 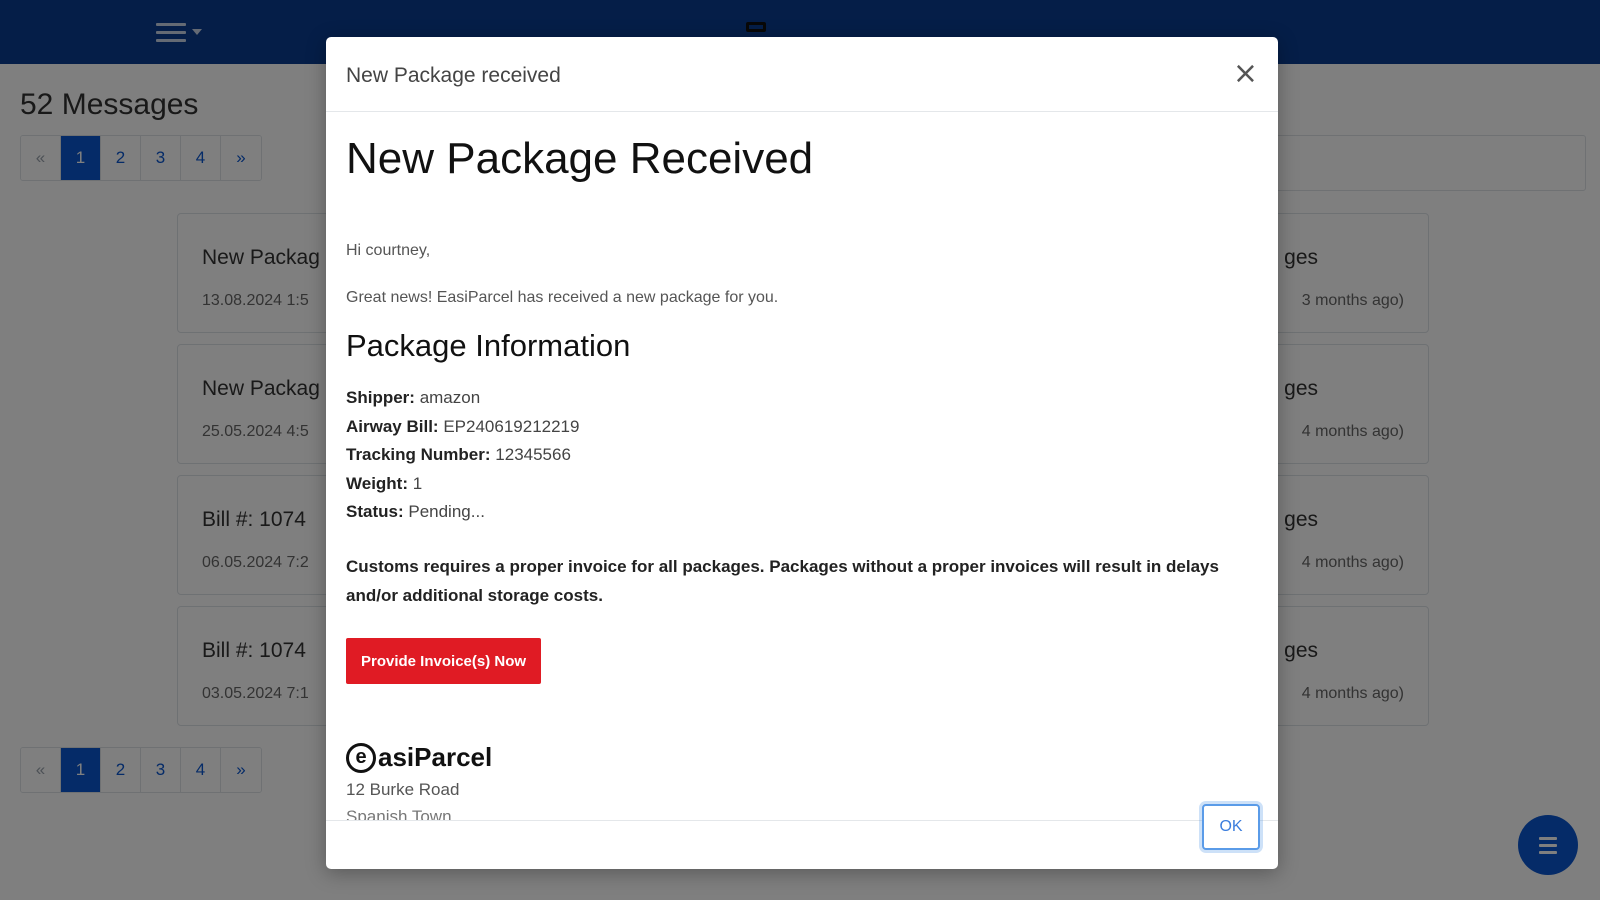 I want to click on field-label: Airway Bill:, so click(x=392, y=426).